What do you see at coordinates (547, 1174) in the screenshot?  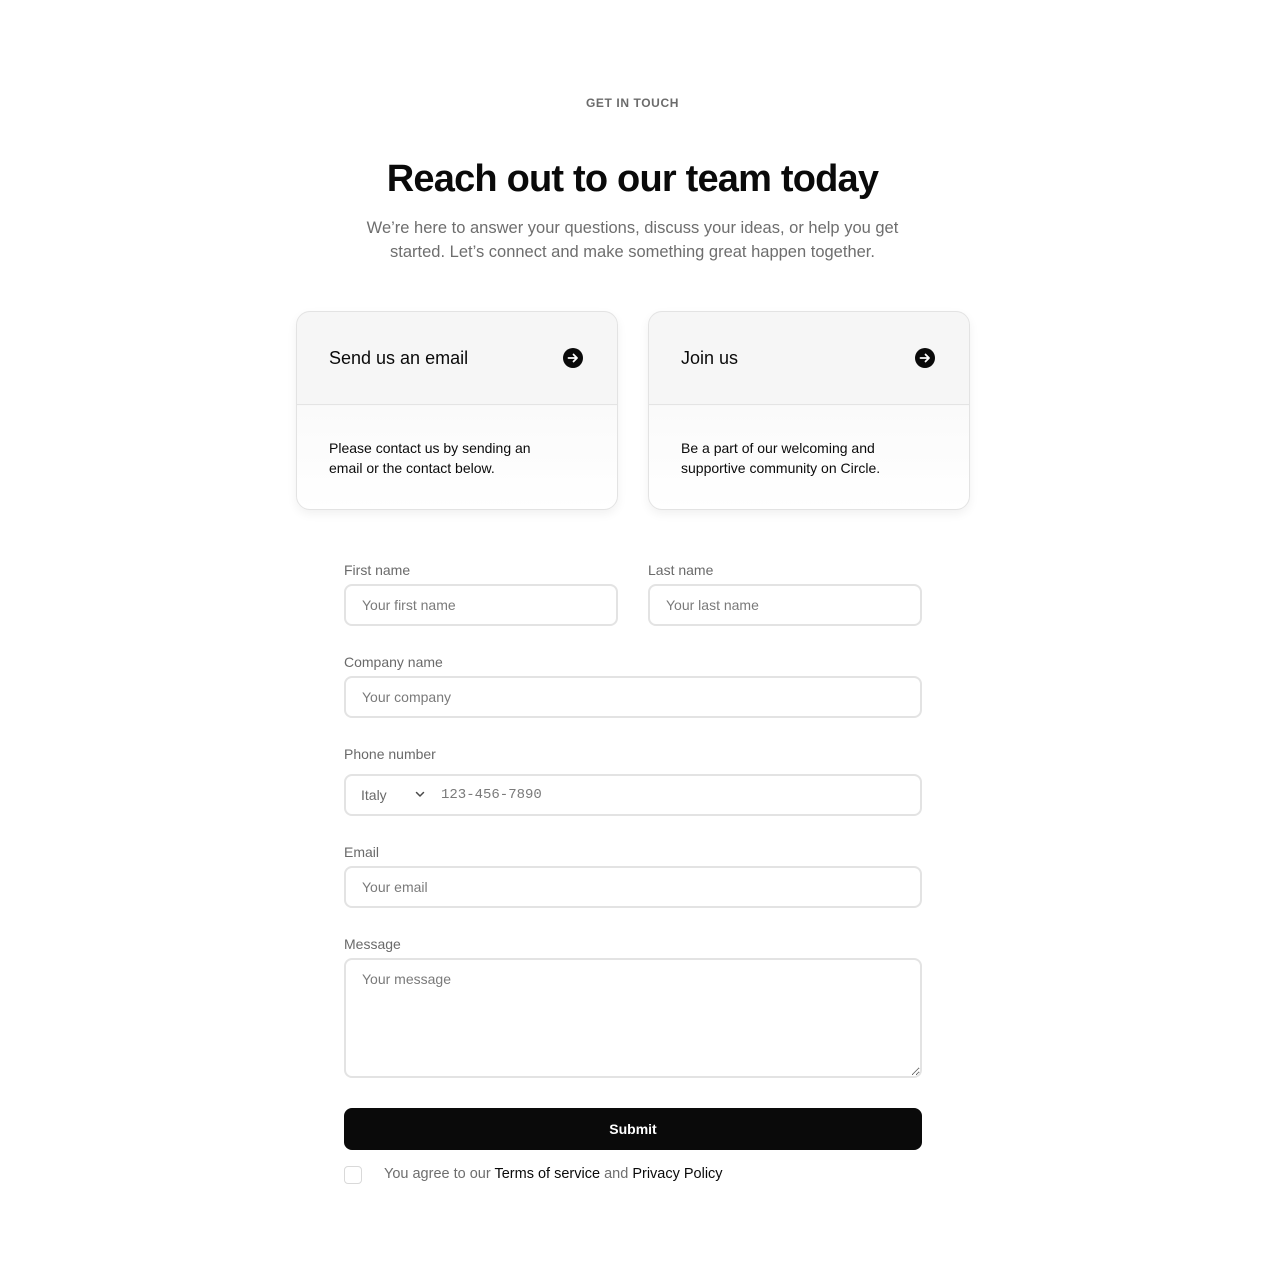 I see `terms-link: Terms of service` at bounding box center [547, 1174].